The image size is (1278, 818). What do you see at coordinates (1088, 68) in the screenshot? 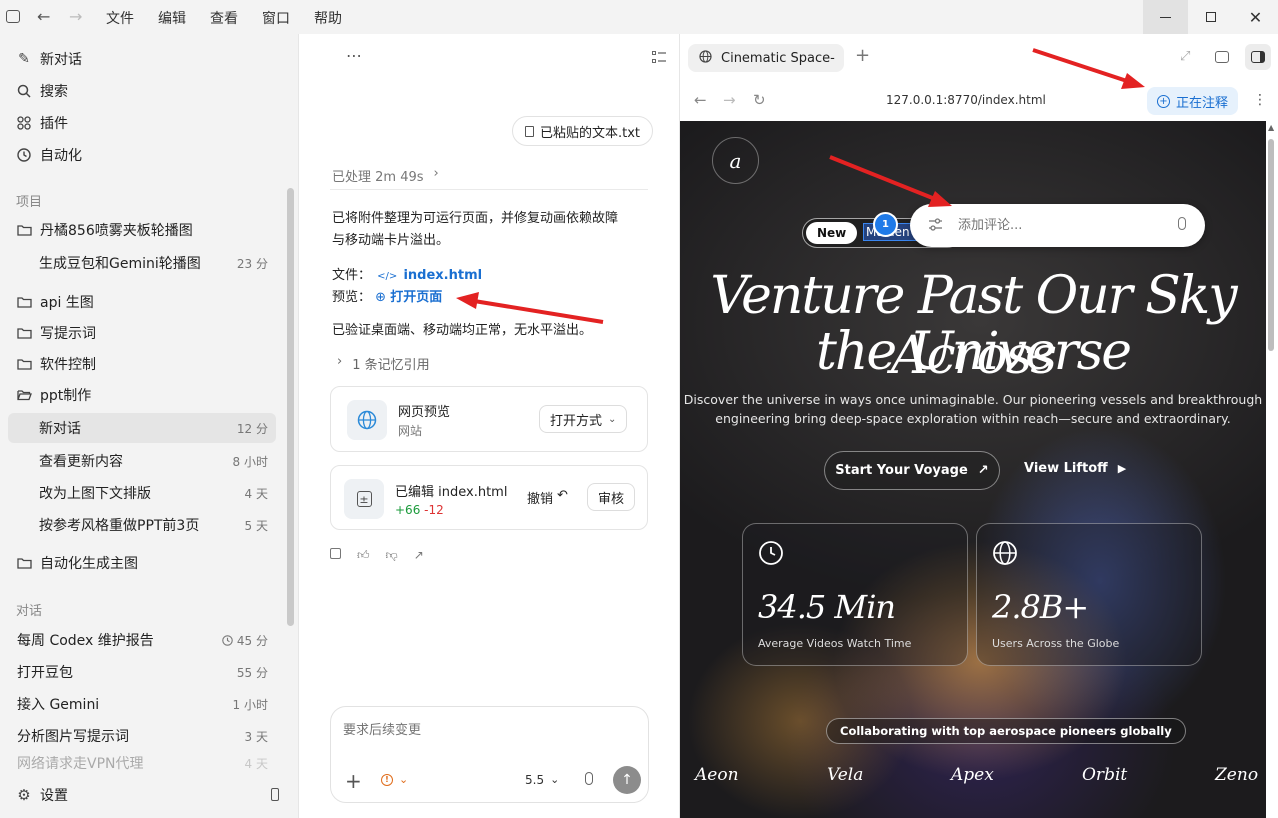
I see `arrow-to-annotating` at bounding box center [1088, 68].